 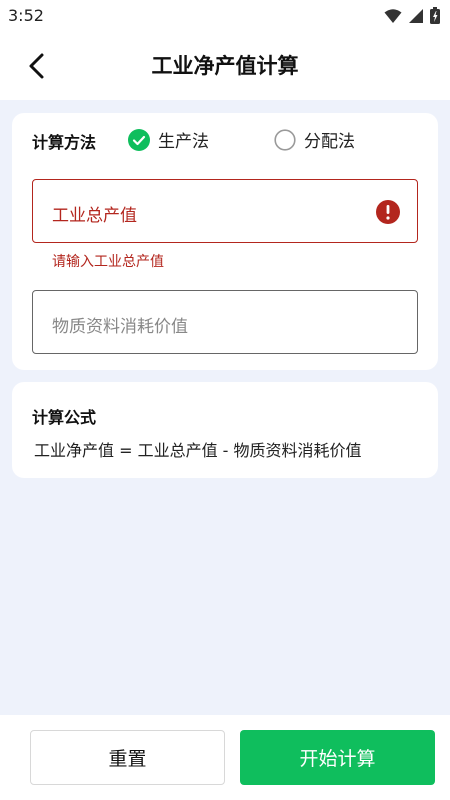 What do you see at coordinates (225, 211) in the screenshot?
I see `gross-output-input: 工业总产值` at bounding box center [225, 211].